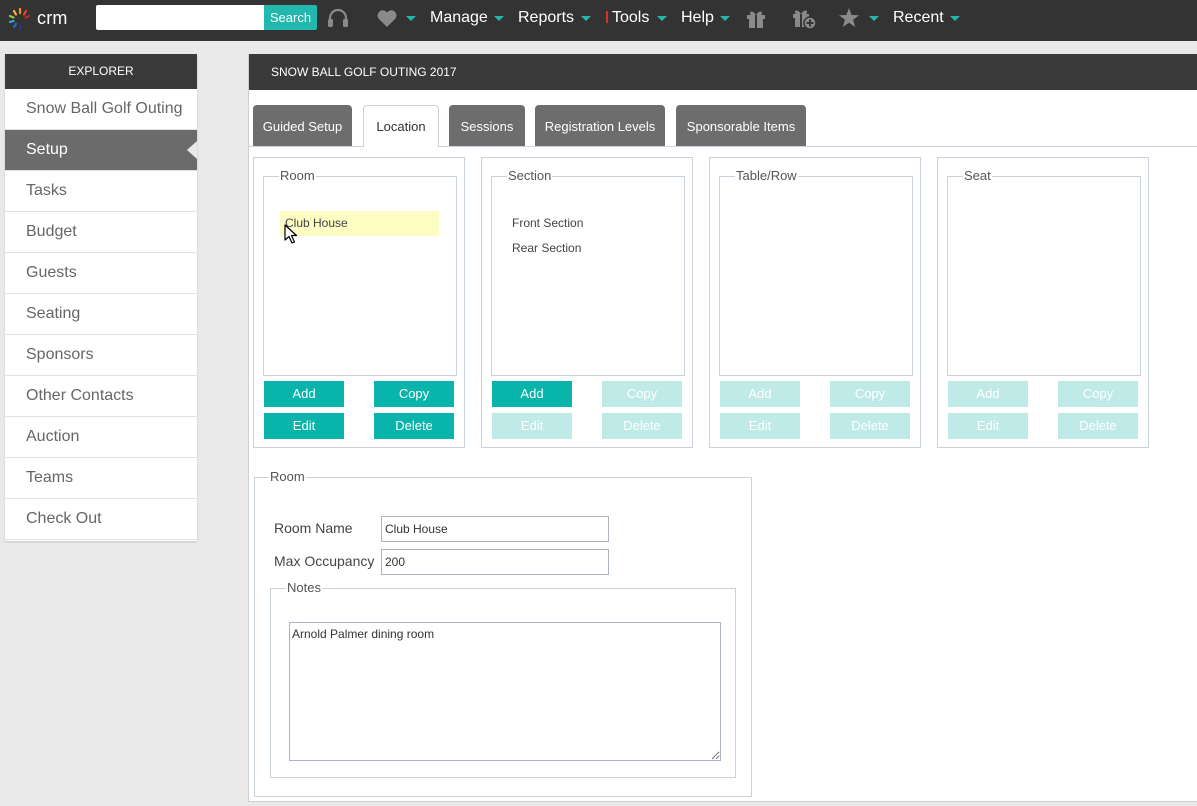 Image resolution: width=1197 pixels, height=806 pixels. Describe the element at coordinates (918, 18) in the screenshot. I see `nav-recent: Recent` at that location.